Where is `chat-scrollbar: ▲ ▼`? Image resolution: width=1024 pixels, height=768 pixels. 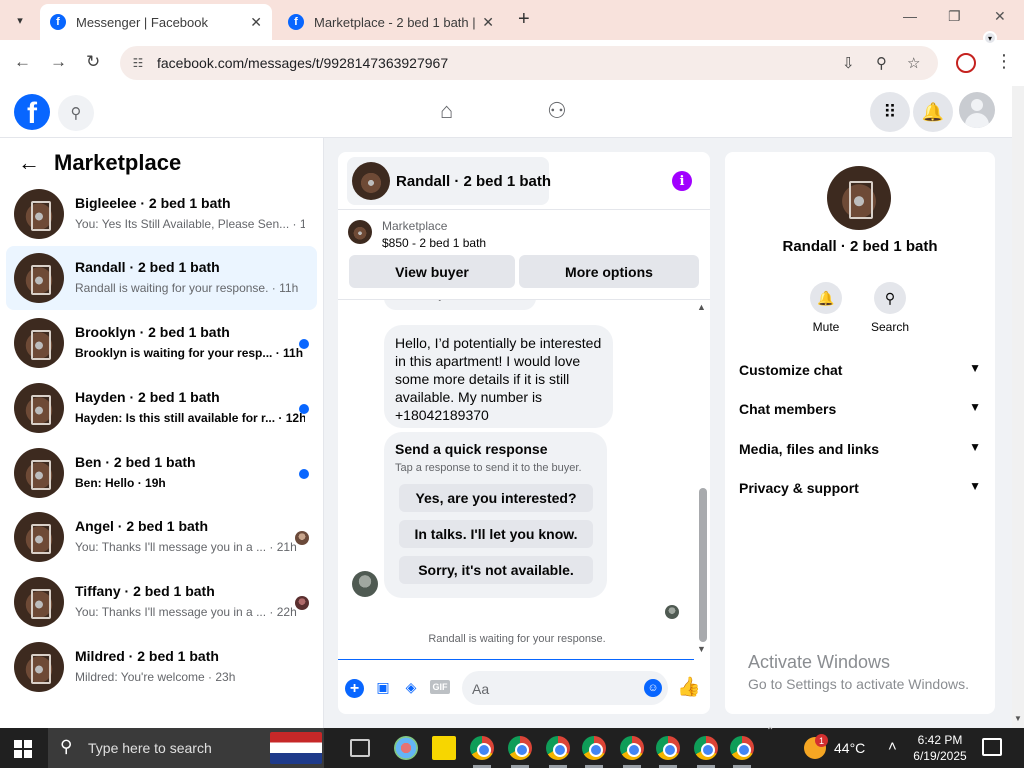
chat-scrollbar: ▲ ▼ is located at coordinates (702, 478).